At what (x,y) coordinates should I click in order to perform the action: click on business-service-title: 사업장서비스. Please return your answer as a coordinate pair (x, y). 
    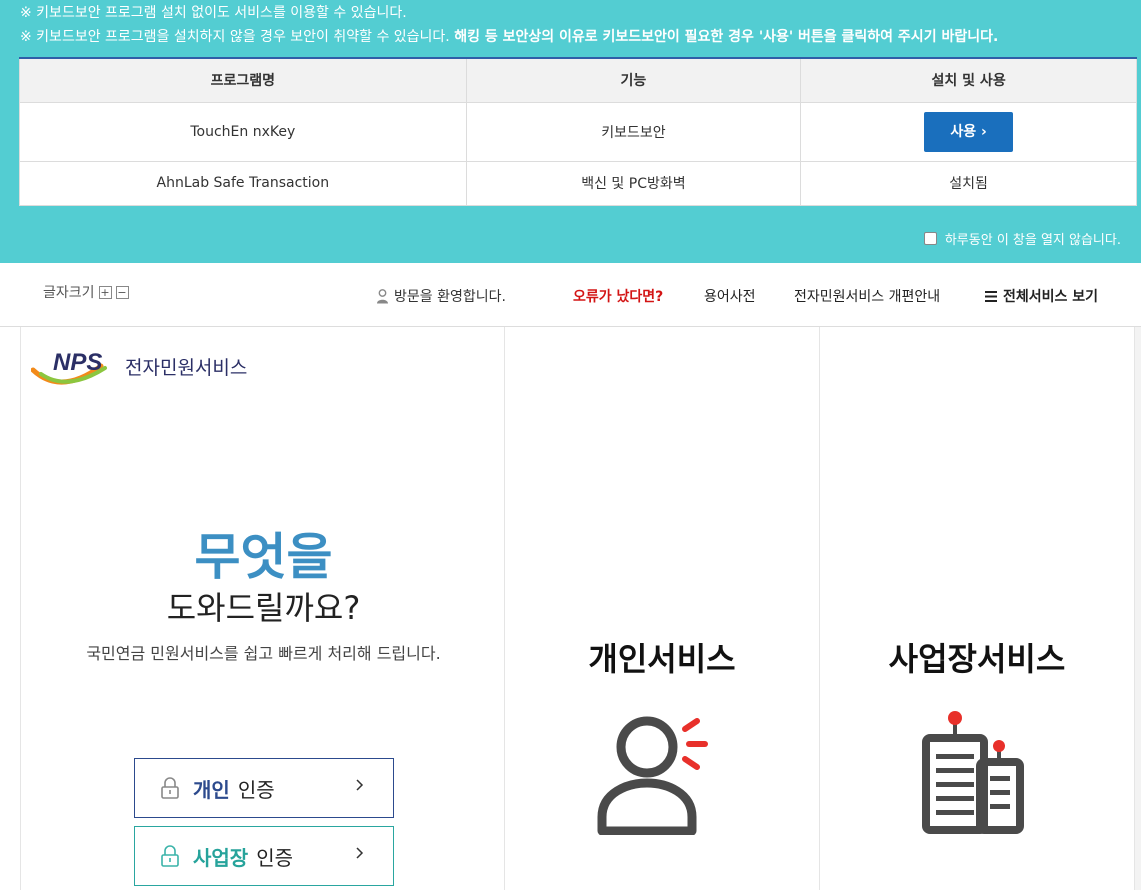
    Looking at the image, I should click on (977, 659).